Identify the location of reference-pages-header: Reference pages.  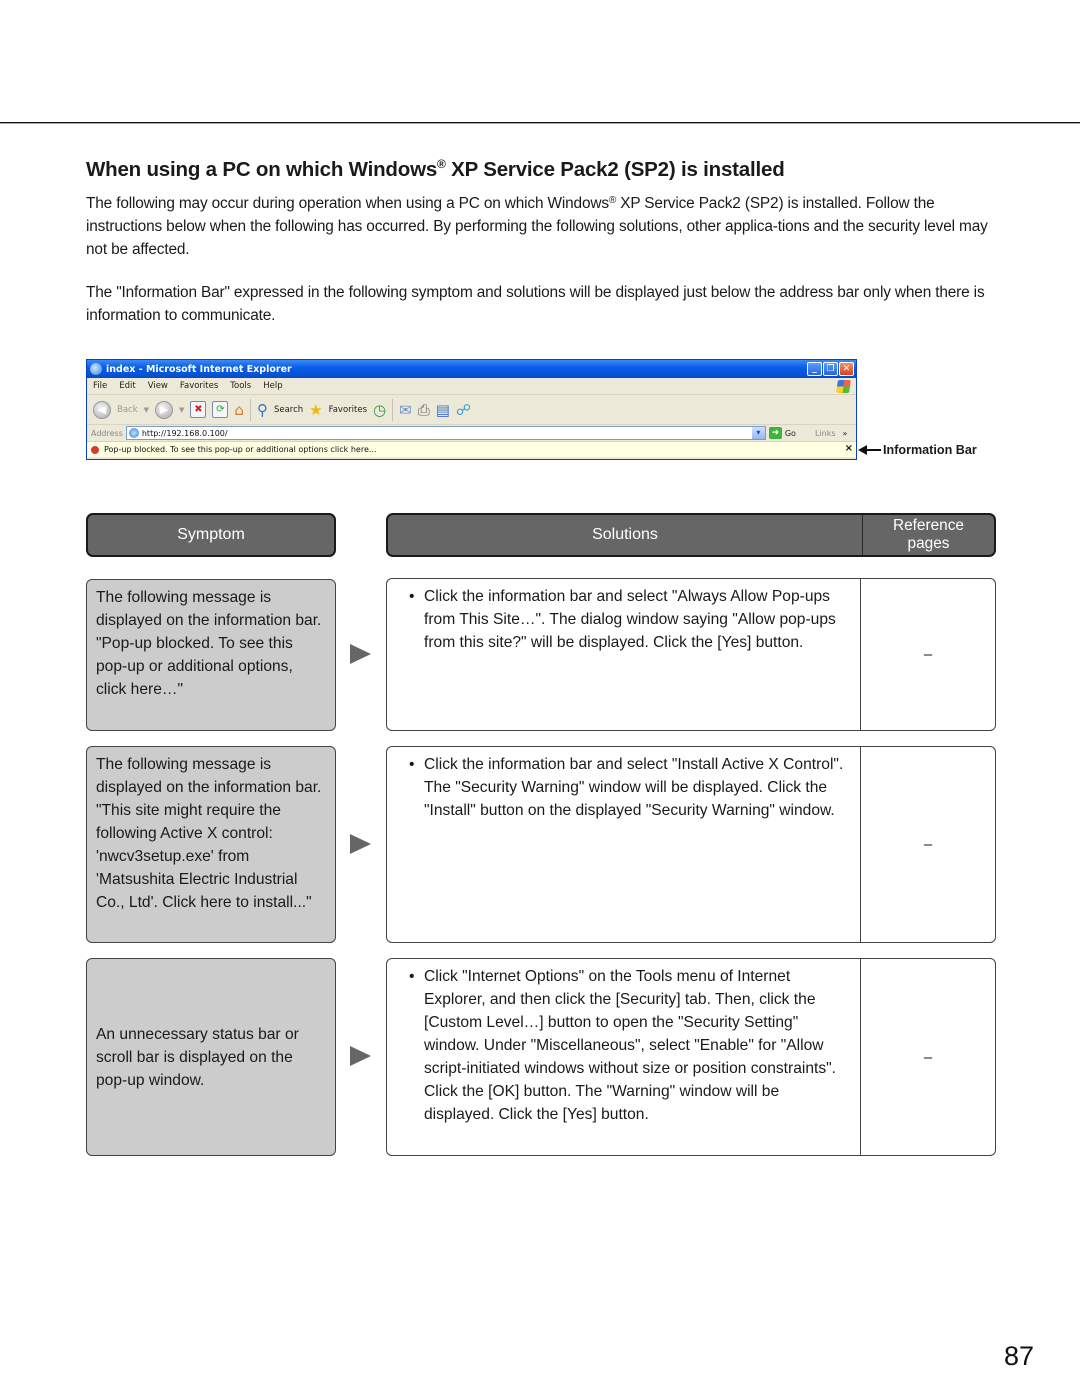
(928, 535).